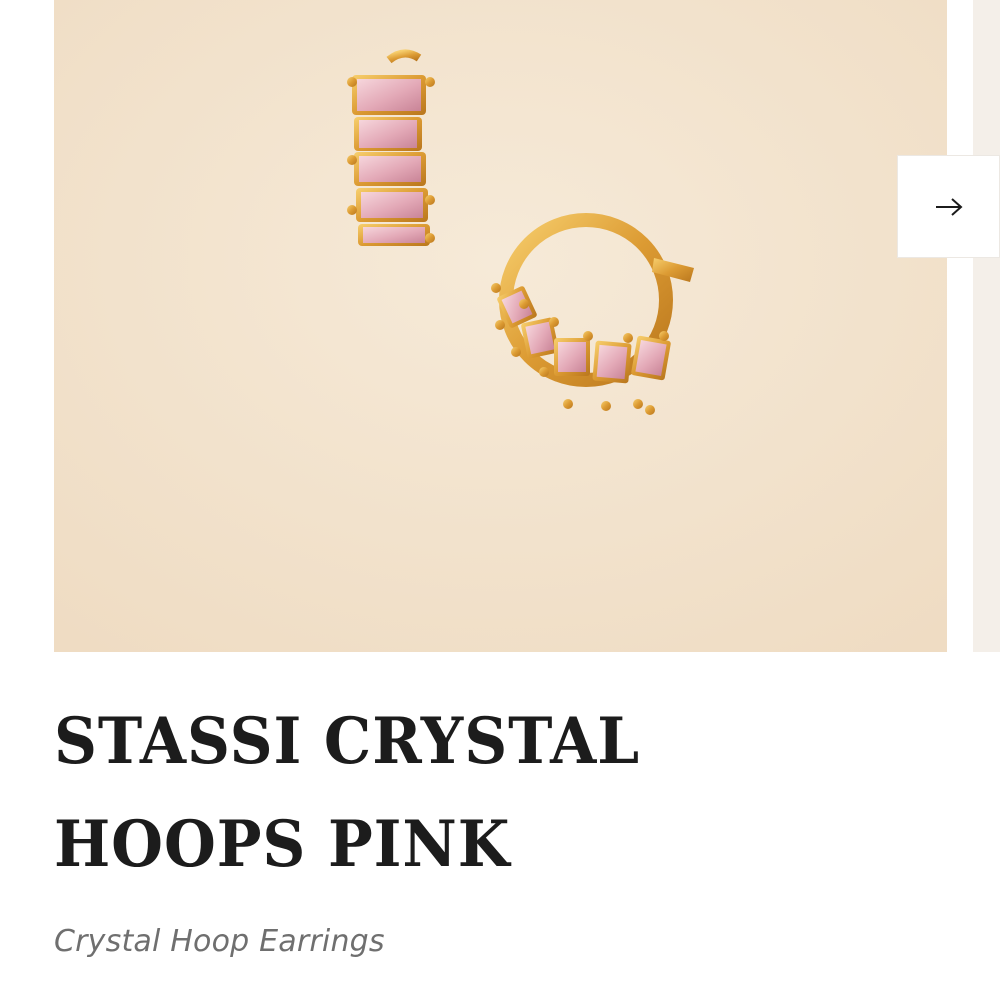  I want to click on product-title: STASSI CRYSTAL HOOPS PINK, so click(347, 793).